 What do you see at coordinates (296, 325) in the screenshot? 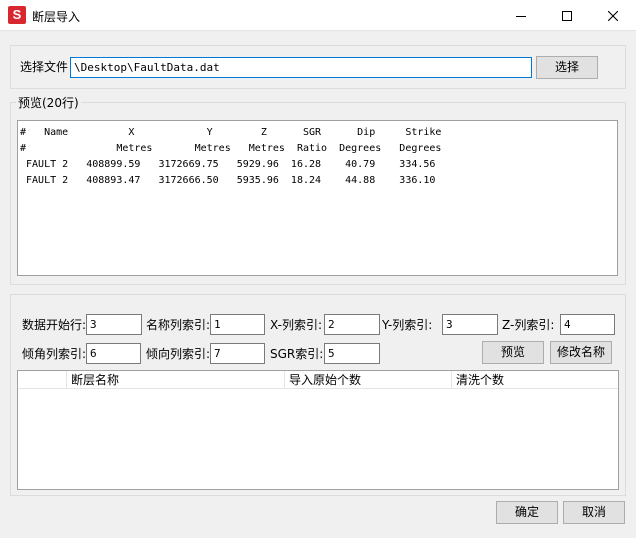
I see `x-col-label: X-列索引:` at bounding box center [296, 325].